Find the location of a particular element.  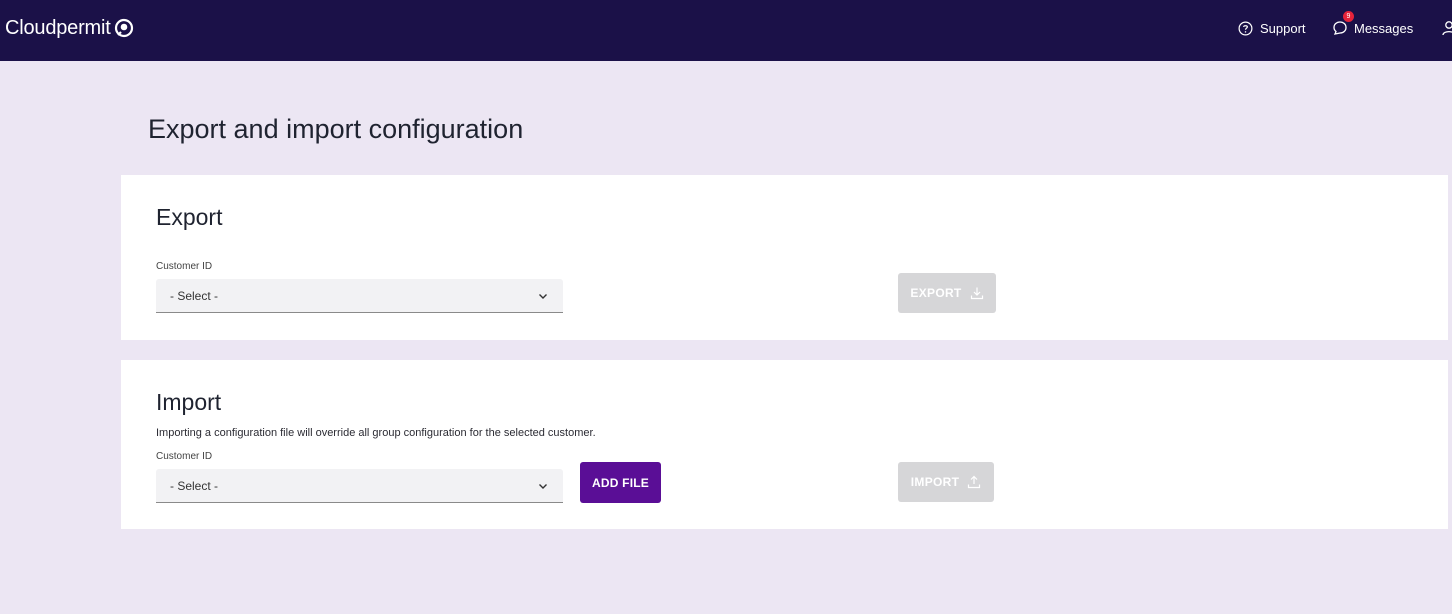

add-file-button: ADD FILE is located at coordinates (620, 482).